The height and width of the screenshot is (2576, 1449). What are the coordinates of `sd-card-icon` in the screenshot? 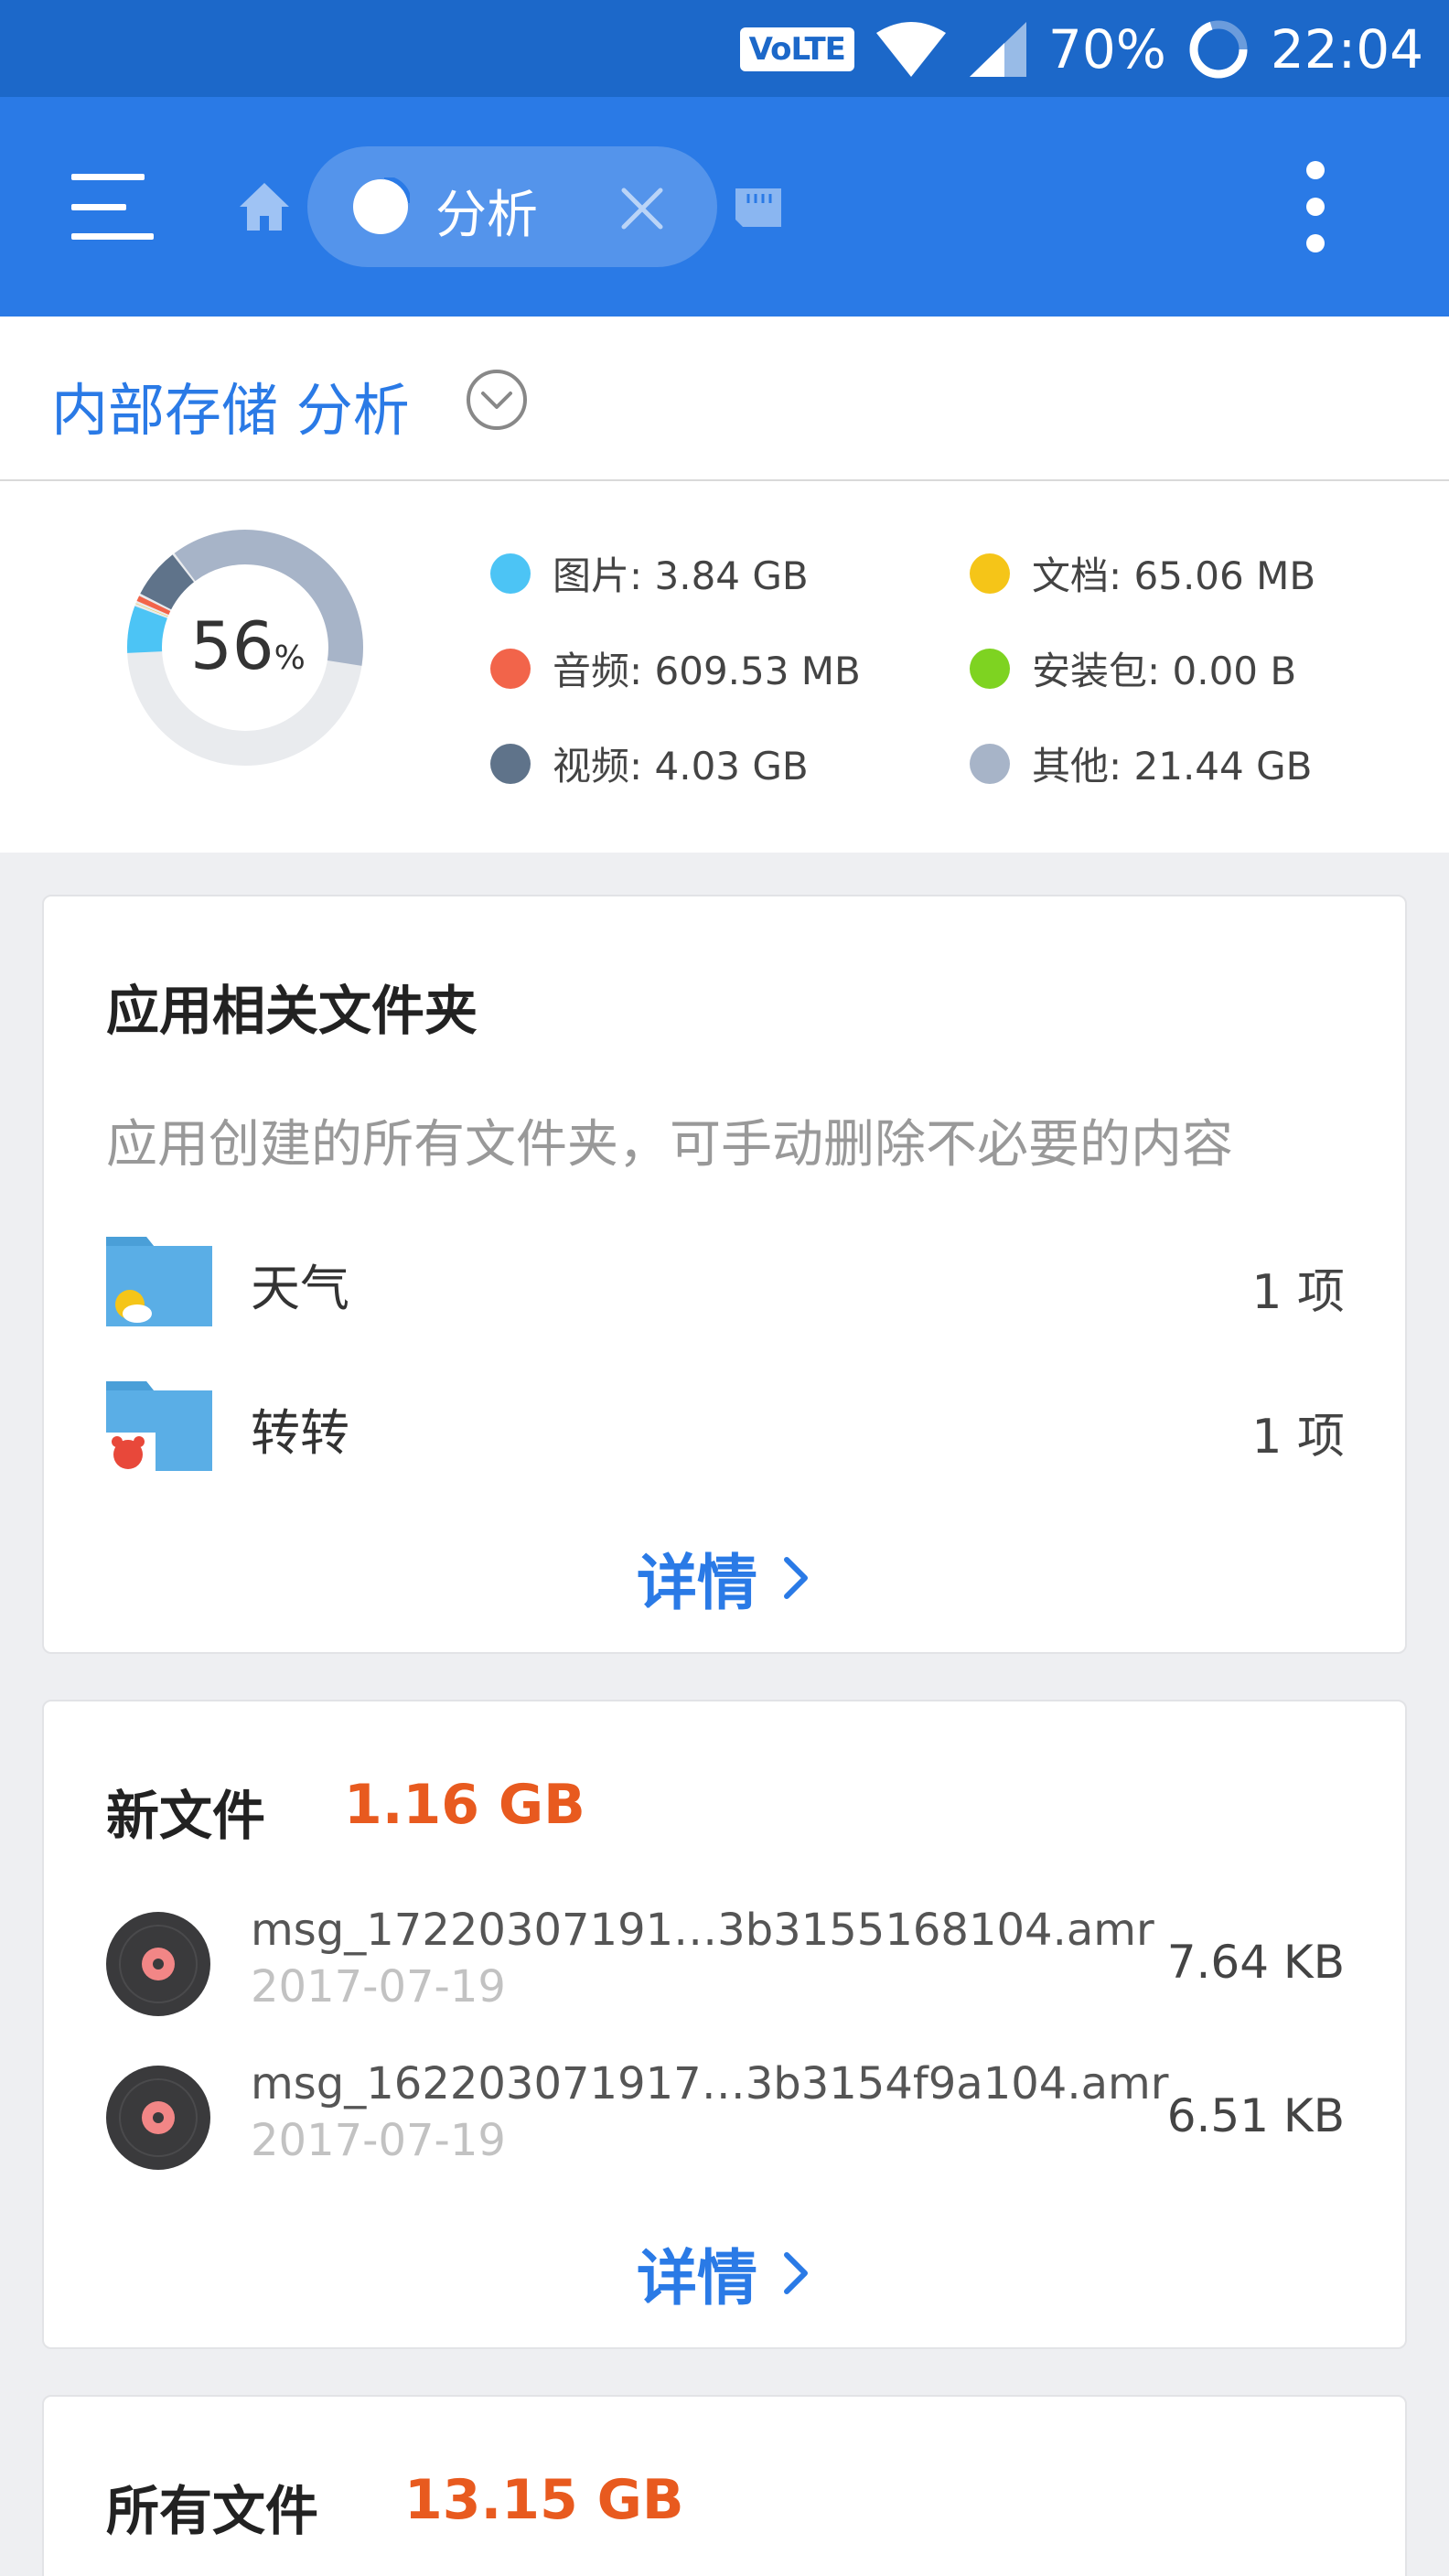 It's located at (758, 208).